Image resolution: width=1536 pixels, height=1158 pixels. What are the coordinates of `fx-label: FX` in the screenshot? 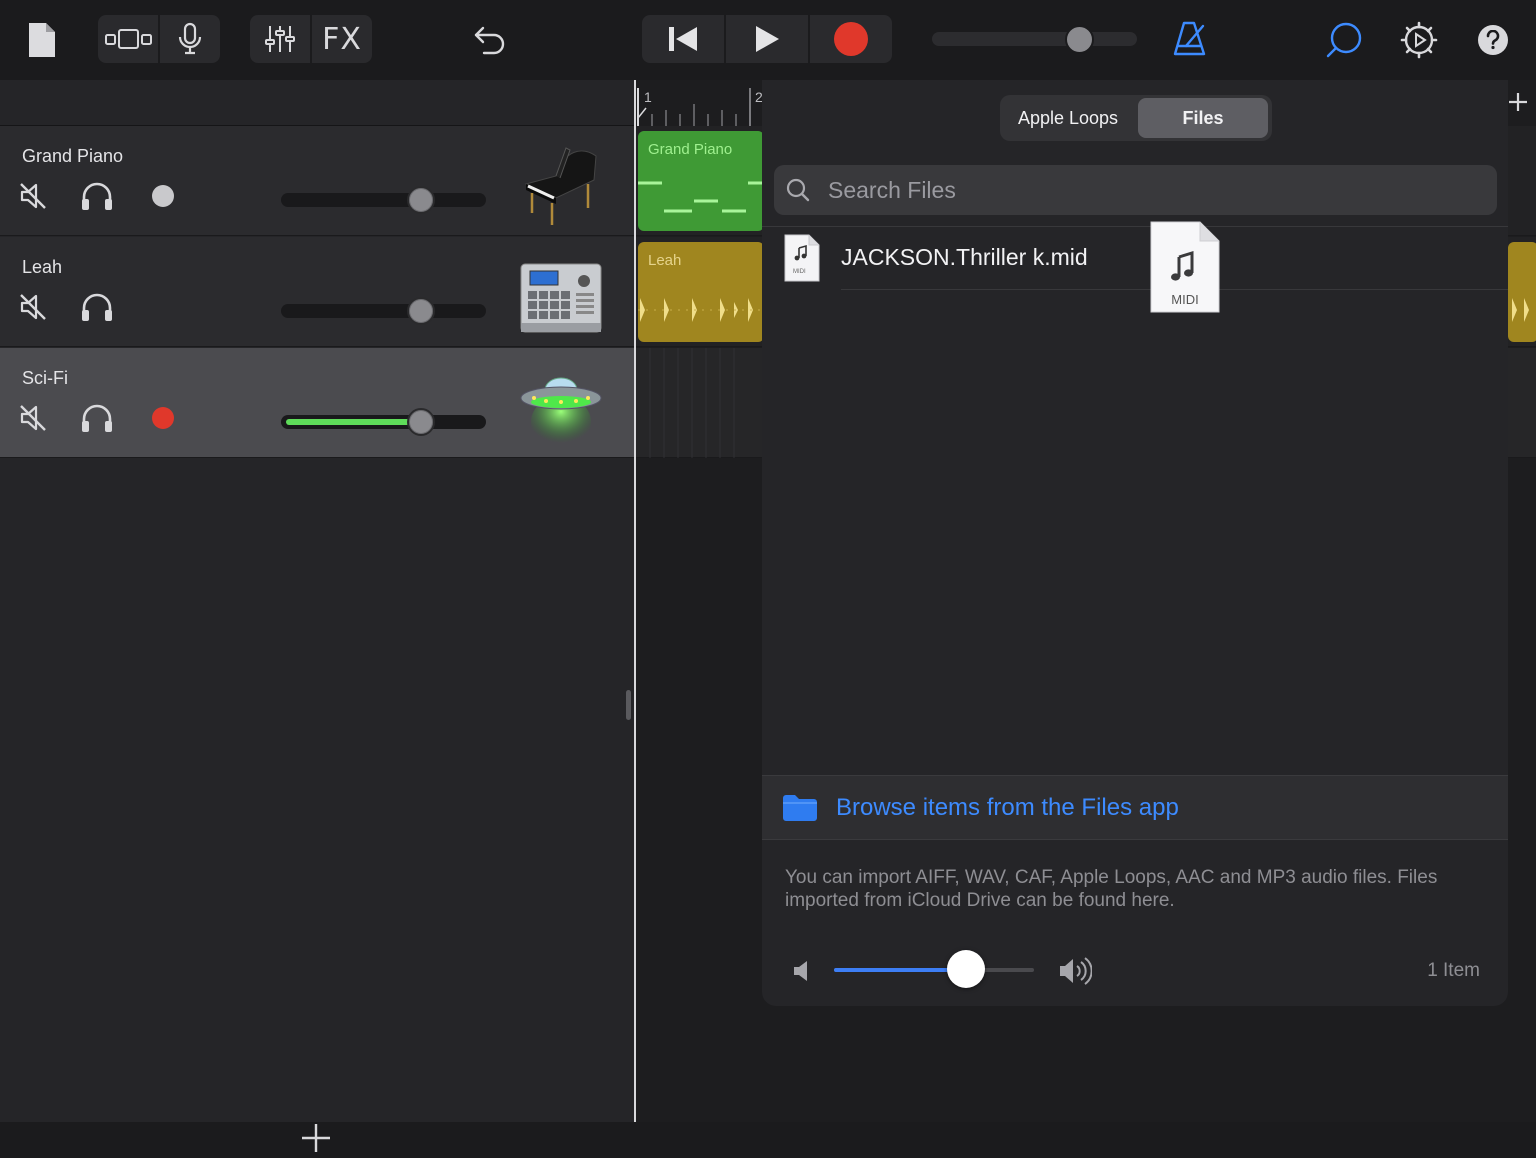 It's located at (342, 39).